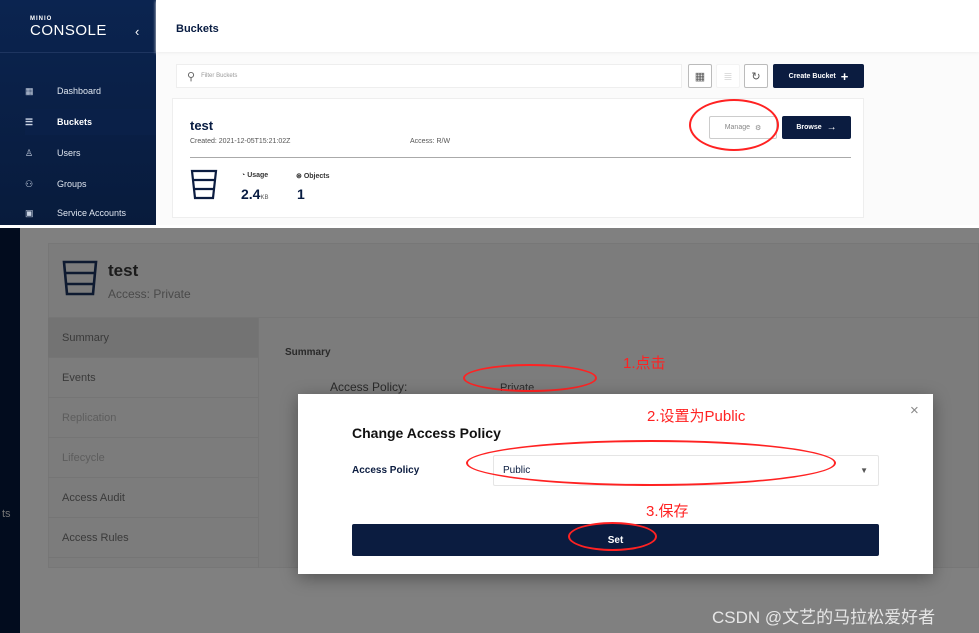 Image resolution: width=979 pixels, height=633 pixels. What do you see at coordinates (301, 194) in the screenshot?
I see `objects-value: 1` at bounding box center [301, 194].